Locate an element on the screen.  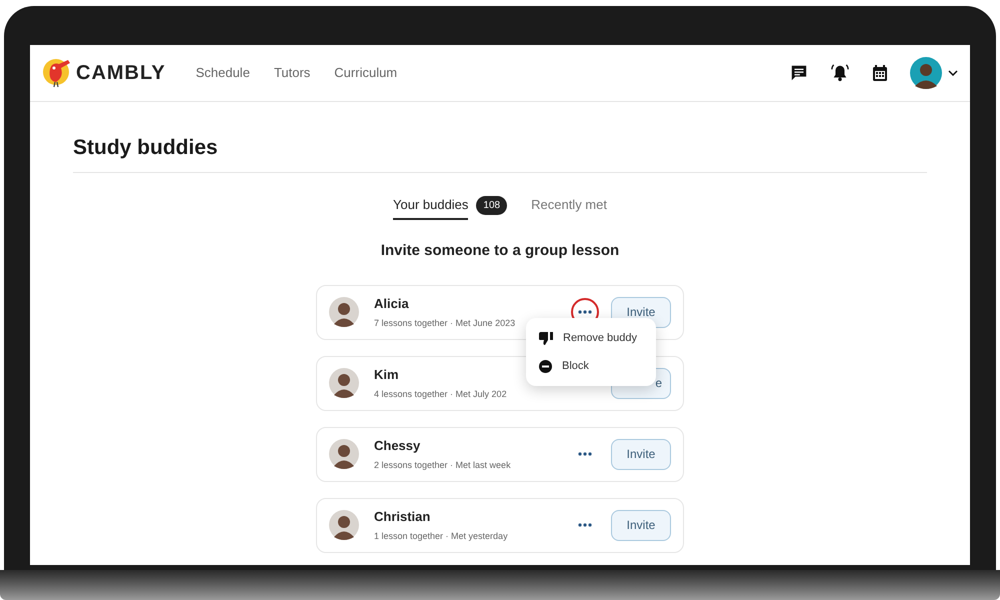
buddy-meta: 1 lesson together · Met yesterday is located at coordinates (441, 536).